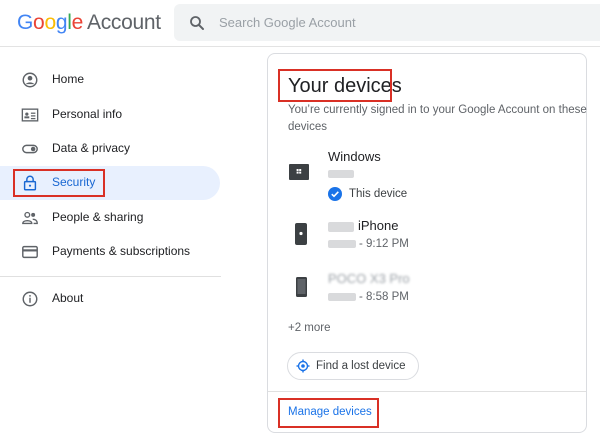 Image resolution: width=600 pixels, height=441 pixels. Describe the element at coordinates (378, 194) in the screenshot. I see `this-device-badge: This device` at that location.